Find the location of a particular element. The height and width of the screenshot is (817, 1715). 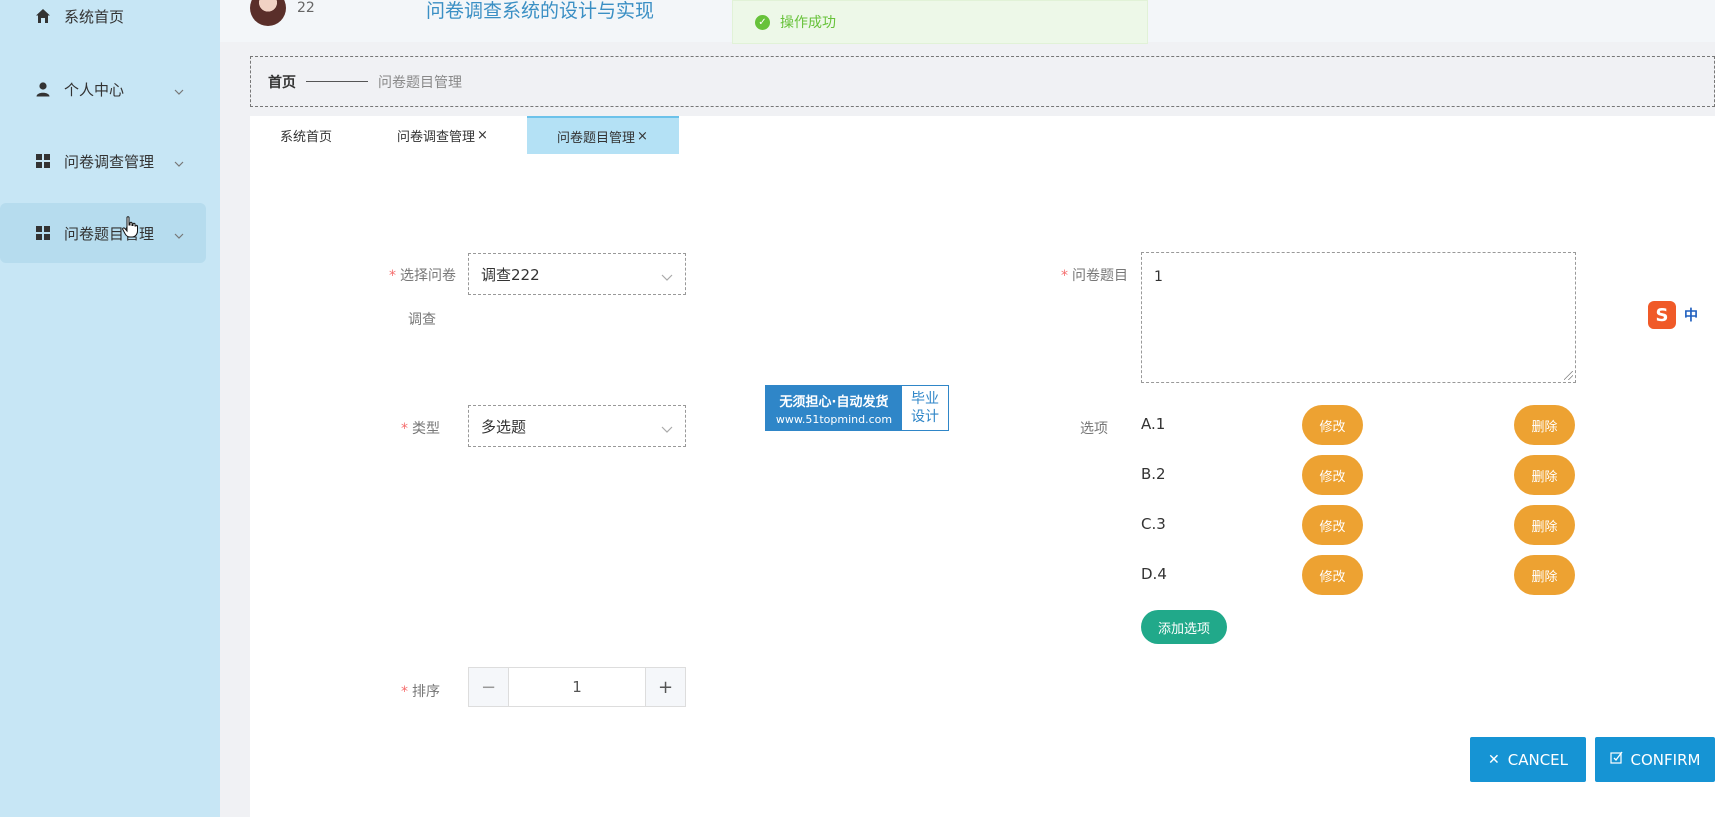

tab-label: 问卷调查管理 is located at coordinates (436, 137).